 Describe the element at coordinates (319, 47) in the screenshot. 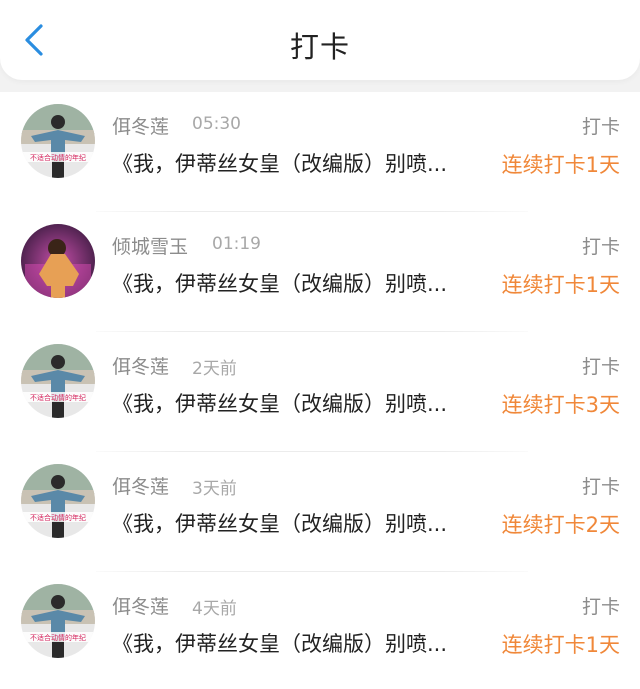

I see `page-title: 打卡` at that location.